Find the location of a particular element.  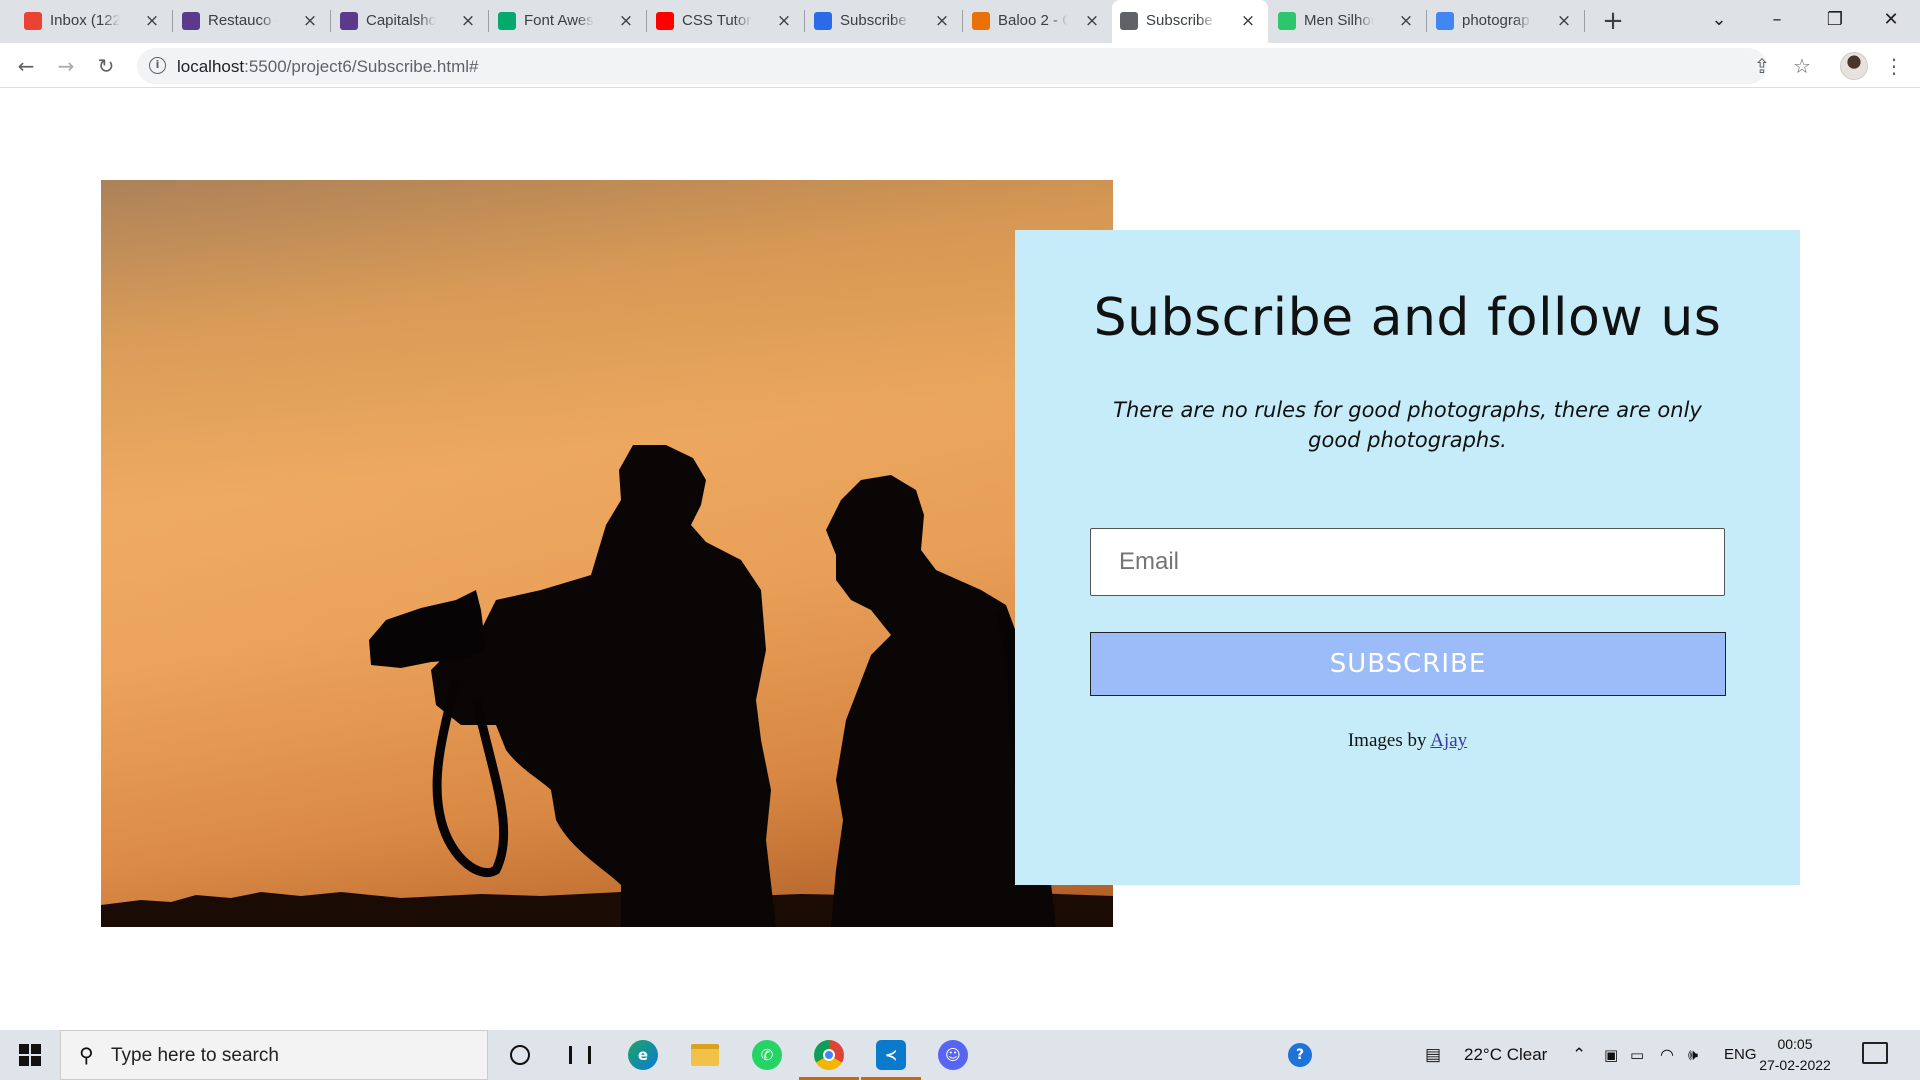

whatsapp-icon: ✆ is located at coordinates (767, 1055).